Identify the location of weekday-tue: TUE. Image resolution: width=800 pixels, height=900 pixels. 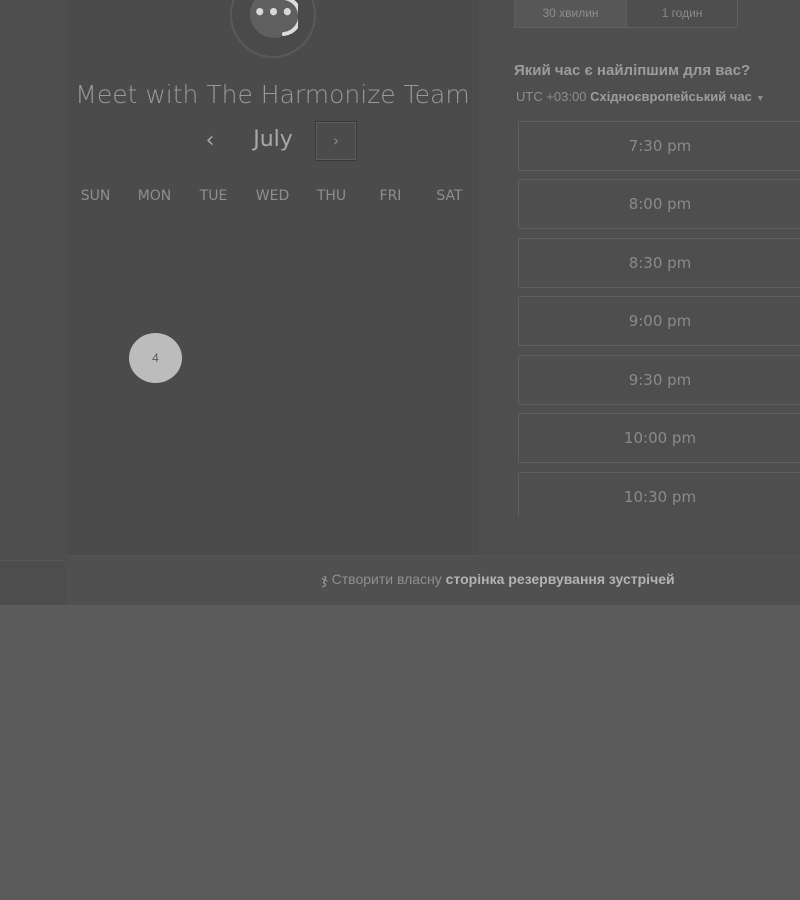
(213, 196).